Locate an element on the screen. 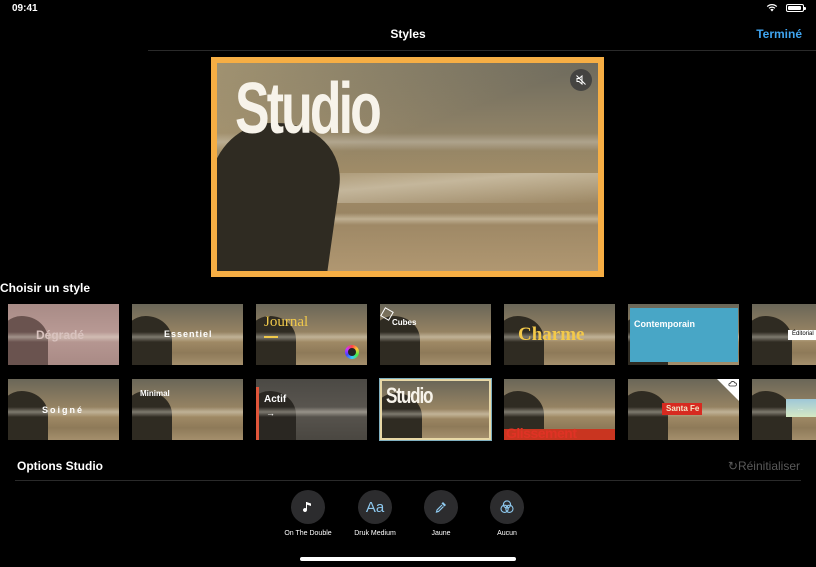 This screenshot has width=816, height=567. filter-option: Aucun is located at coordinates (507, 514).